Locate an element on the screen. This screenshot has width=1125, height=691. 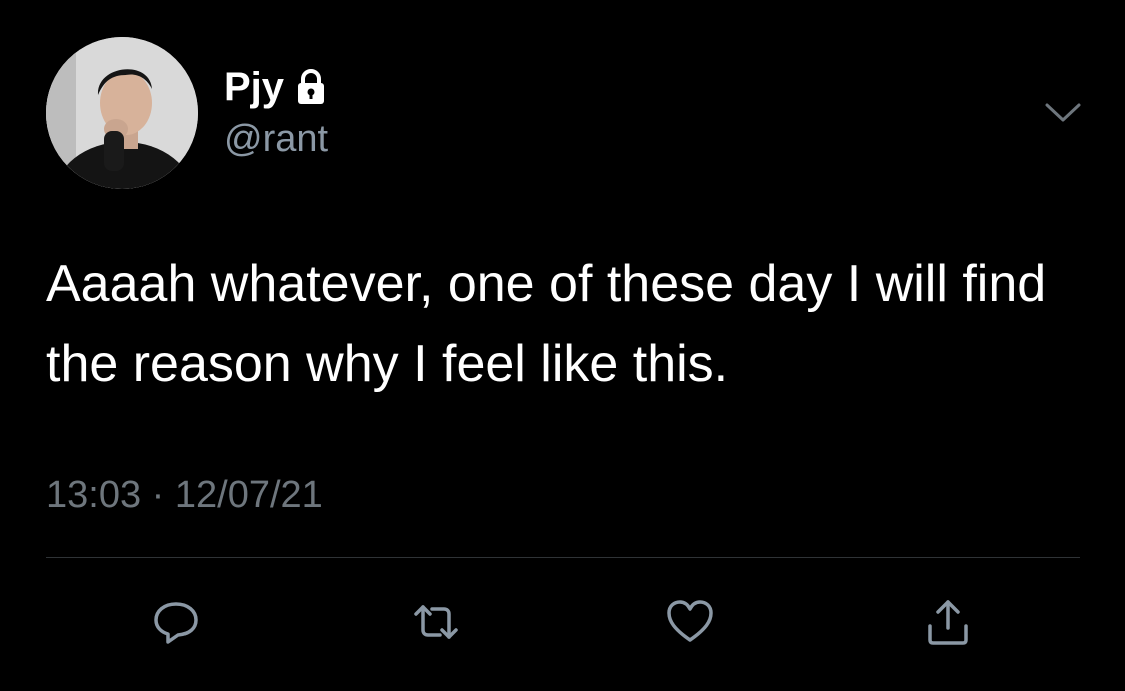
tweet-timestamp: 13:03 · 12/07/21 is located at coordinates (184, 495).